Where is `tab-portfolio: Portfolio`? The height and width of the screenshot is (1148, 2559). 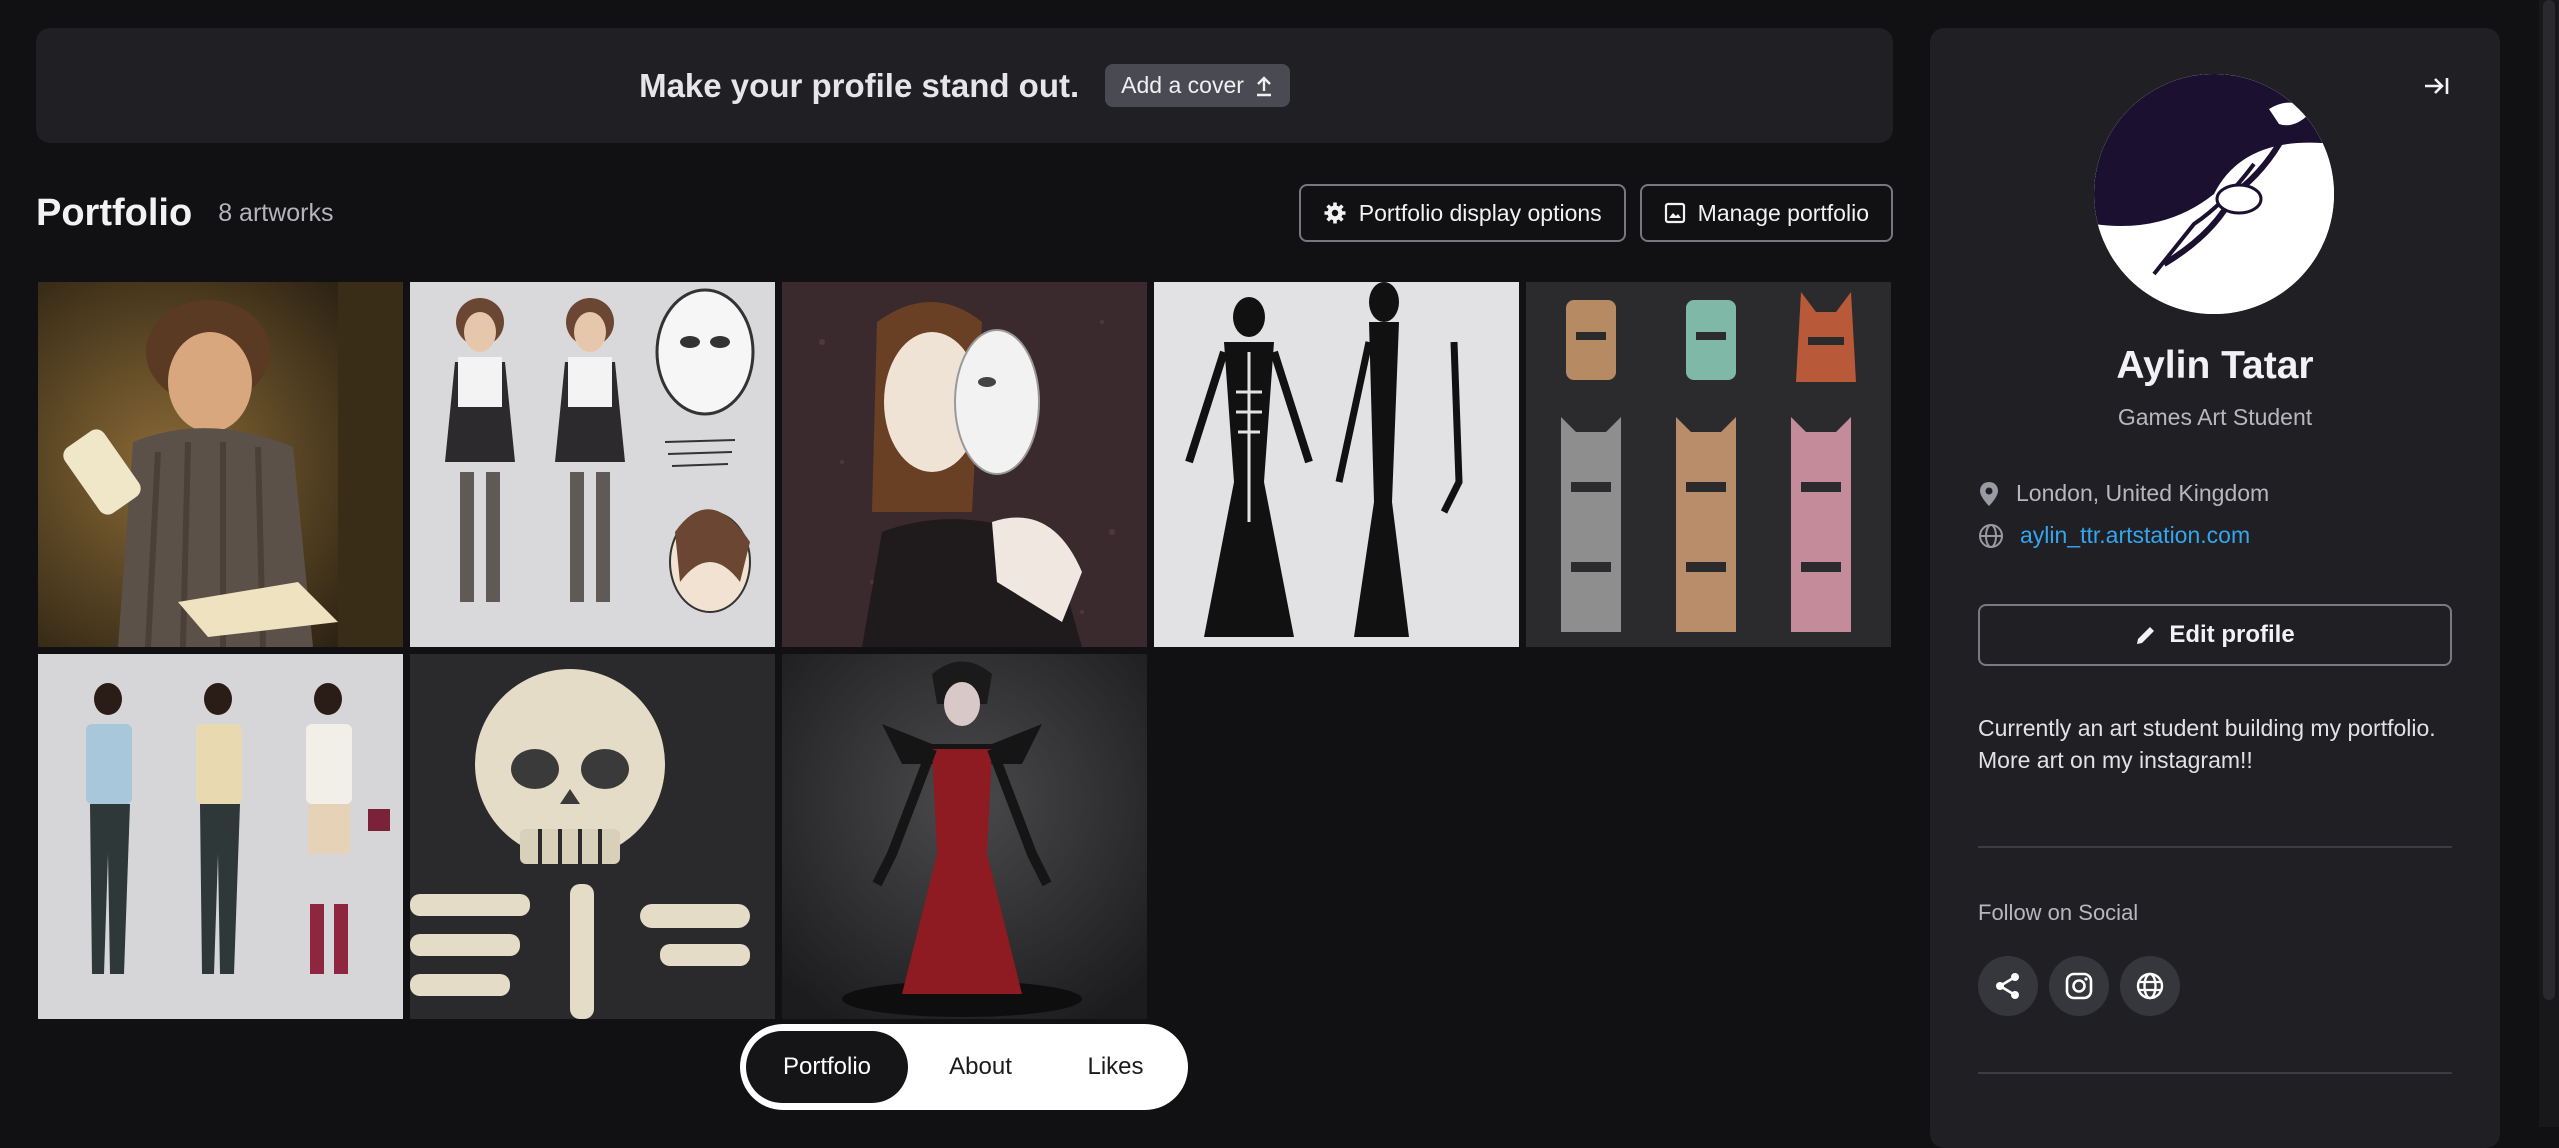 tab-portfolio: Portfolio is located at coordinates (827, 1067).